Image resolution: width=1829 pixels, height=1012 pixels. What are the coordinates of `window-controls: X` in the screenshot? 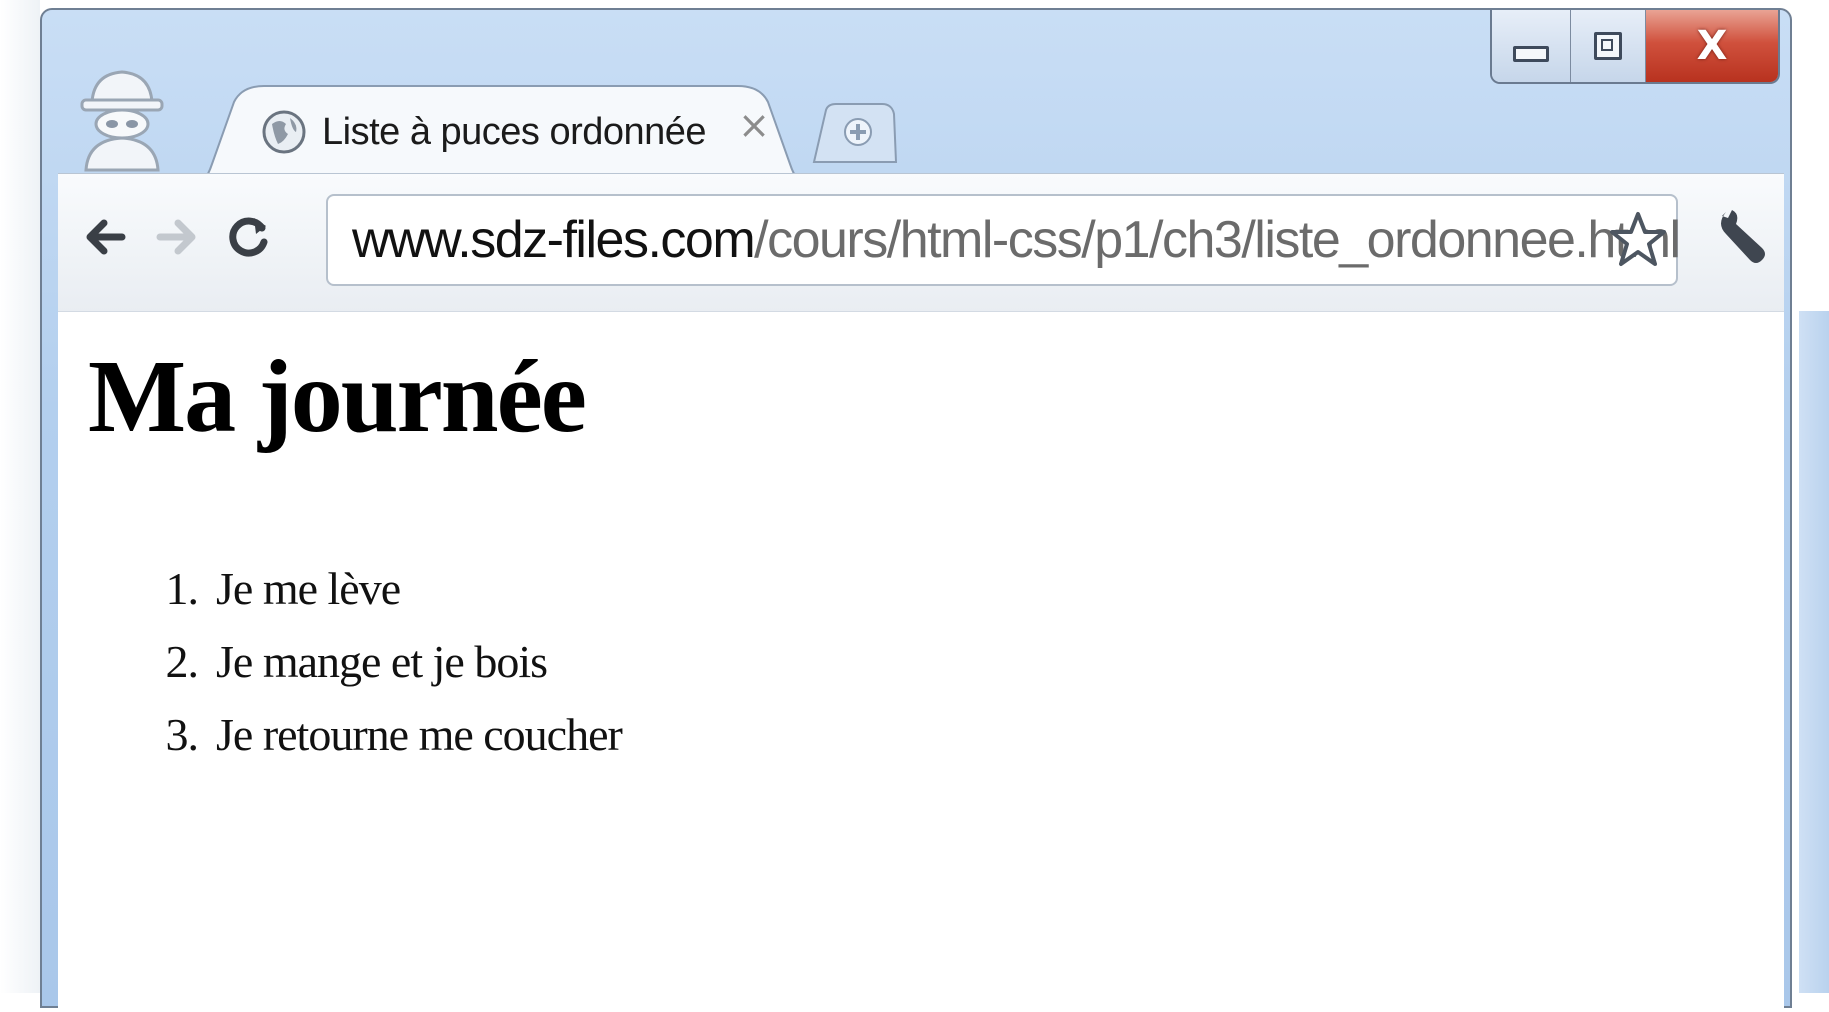 It's located at (1635, 47).